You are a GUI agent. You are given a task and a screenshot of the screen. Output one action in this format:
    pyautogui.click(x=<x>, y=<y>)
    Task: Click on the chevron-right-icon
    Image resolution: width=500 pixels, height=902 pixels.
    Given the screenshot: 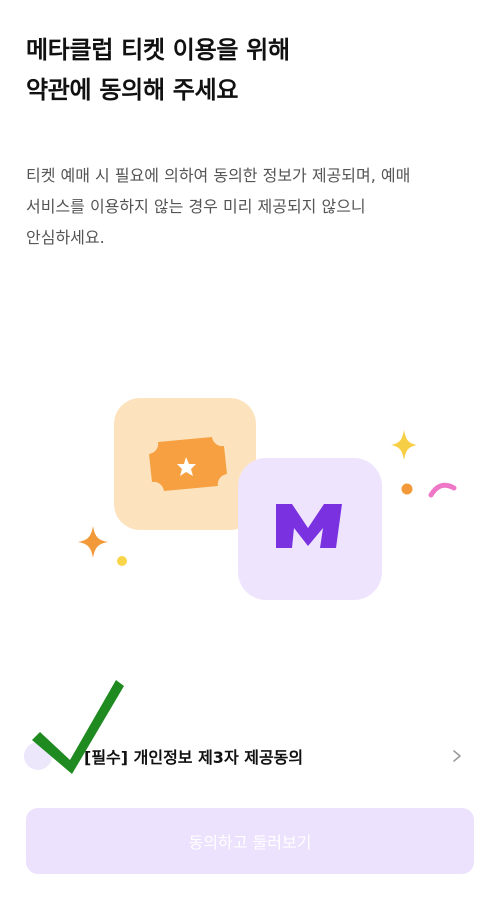 What is the action you would take?
    pyautogui.click(x=457, y=756)
    